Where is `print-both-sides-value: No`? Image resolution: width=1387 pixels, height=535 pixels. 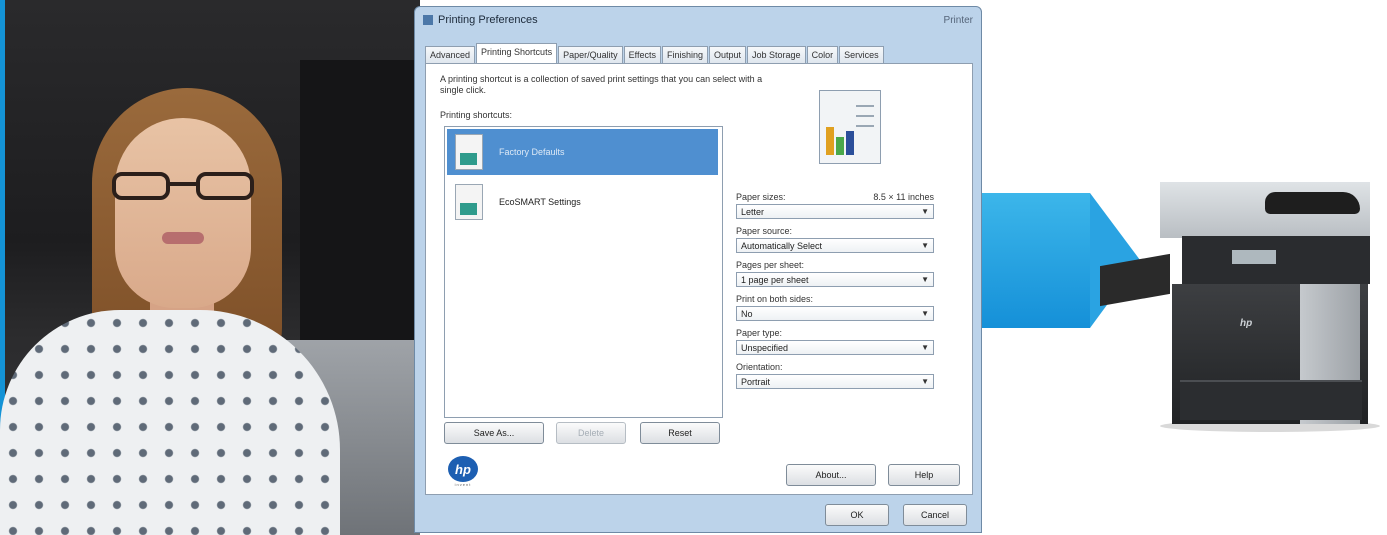 print-both-sides-value: No is located at coordinates (747, 313).